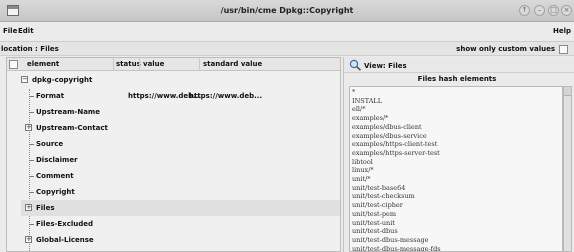  Describe the element at coordinates (358, 109) in the screenshot. I see `hash-list-item: ell/*` at that location.